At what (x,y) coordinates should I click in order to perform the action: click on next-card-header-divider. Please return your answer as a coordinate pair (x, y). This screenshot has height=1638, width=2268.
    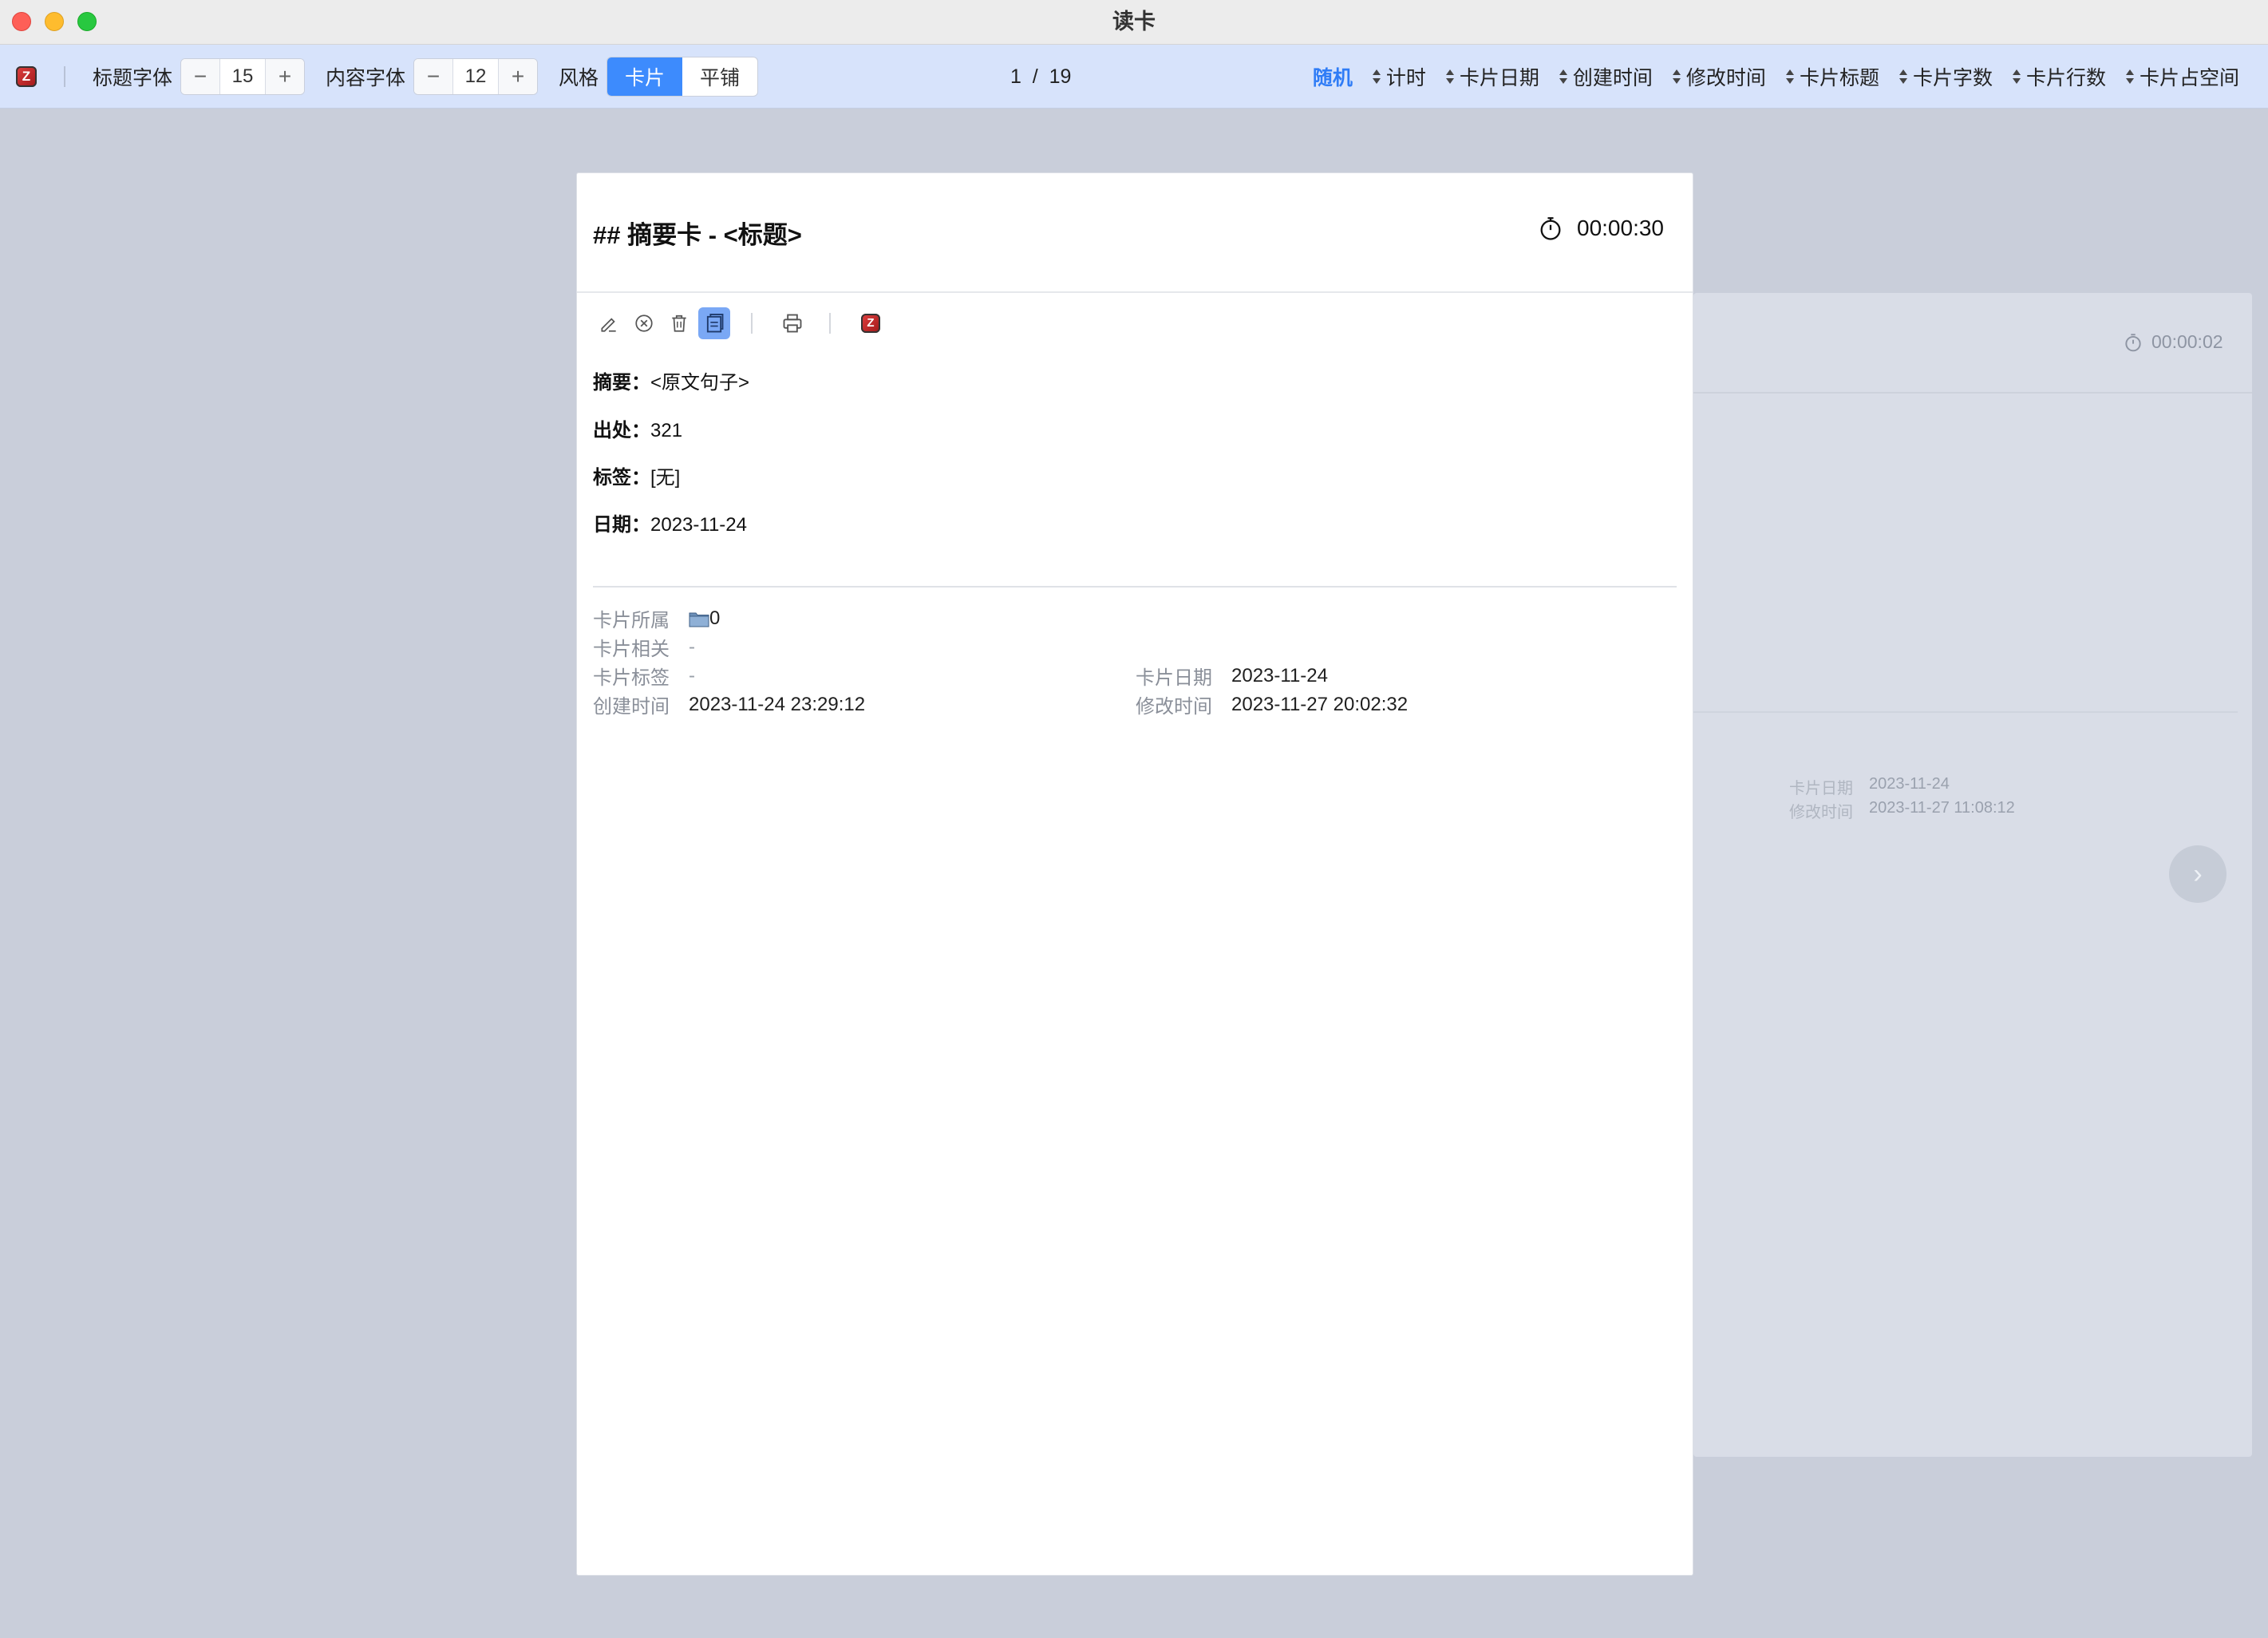
    Looking at the image, I should click on (1973, 393).